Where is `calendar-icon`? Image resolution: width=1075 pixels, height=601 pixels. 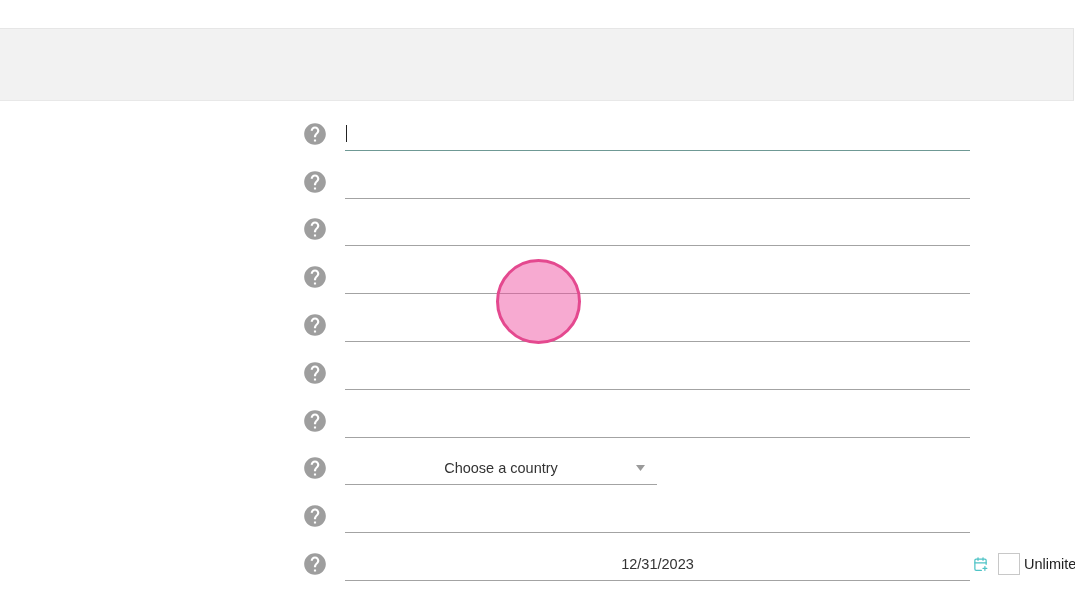
calendar-icon is located at coordinates (980, 564).